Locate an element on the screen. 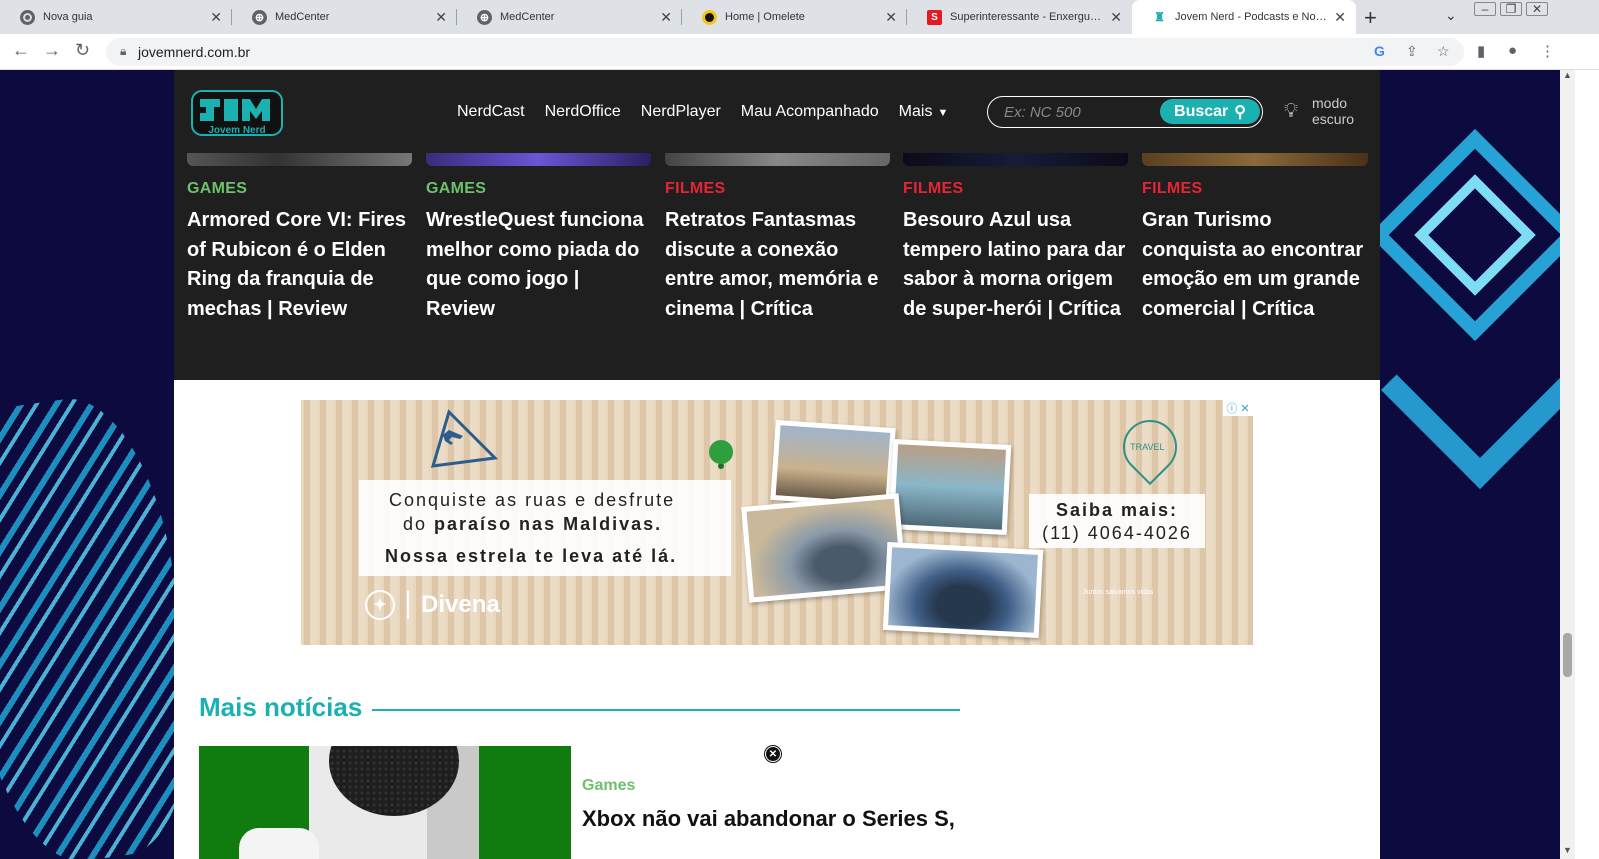  globe-icon: ⊕ is located at coordinates (484, 17).